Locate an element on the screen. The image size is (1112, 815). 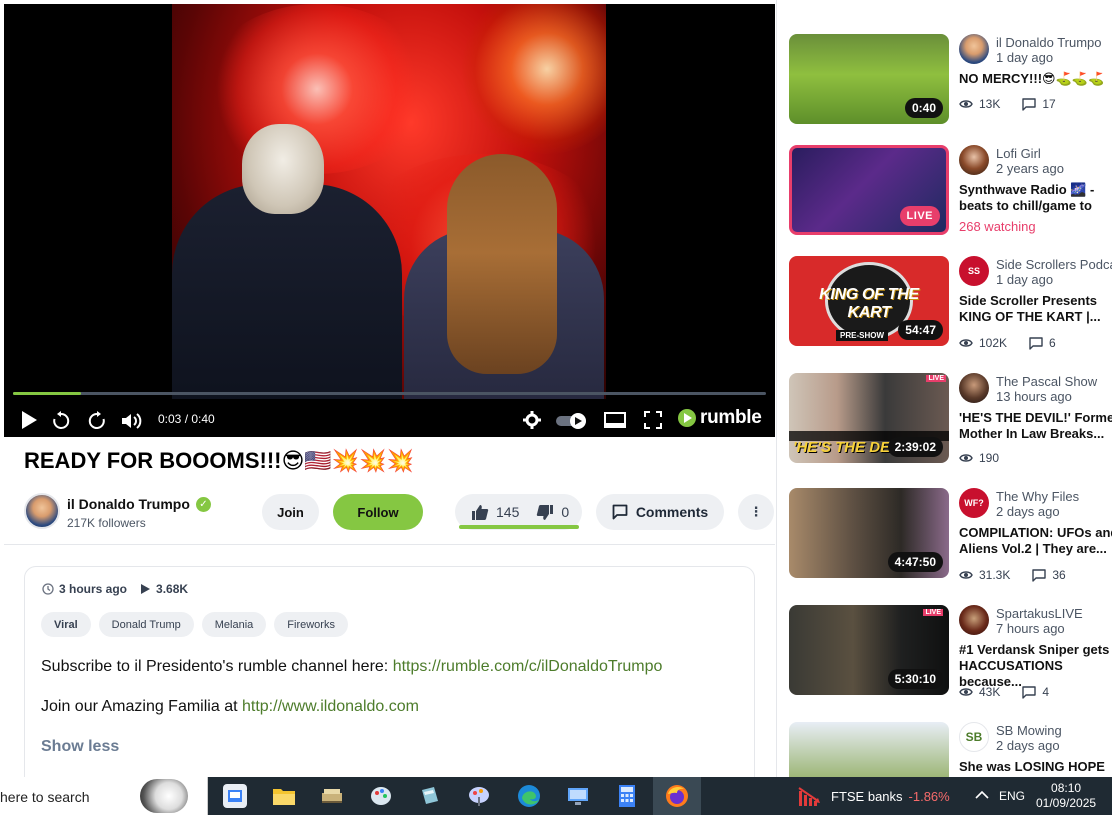
dislike-button: 0 is located at coordinates (552, 512).